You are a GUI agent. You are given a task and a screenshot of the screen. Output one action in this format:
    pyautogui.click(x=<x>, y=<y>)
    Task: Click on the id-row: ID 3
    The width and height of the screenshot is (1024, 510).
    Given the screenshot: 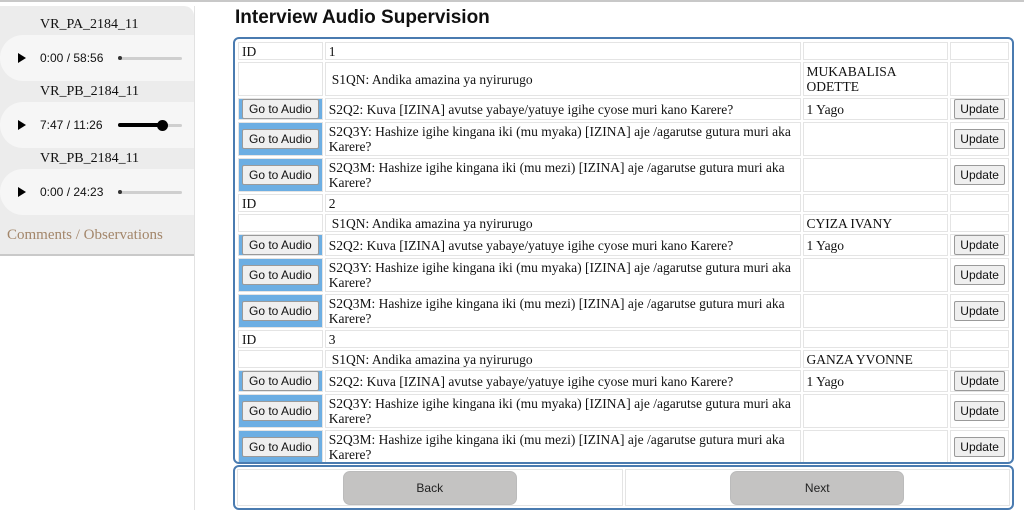 What is the action you would take?
    pyautogui.click(x=623, y=339)
    